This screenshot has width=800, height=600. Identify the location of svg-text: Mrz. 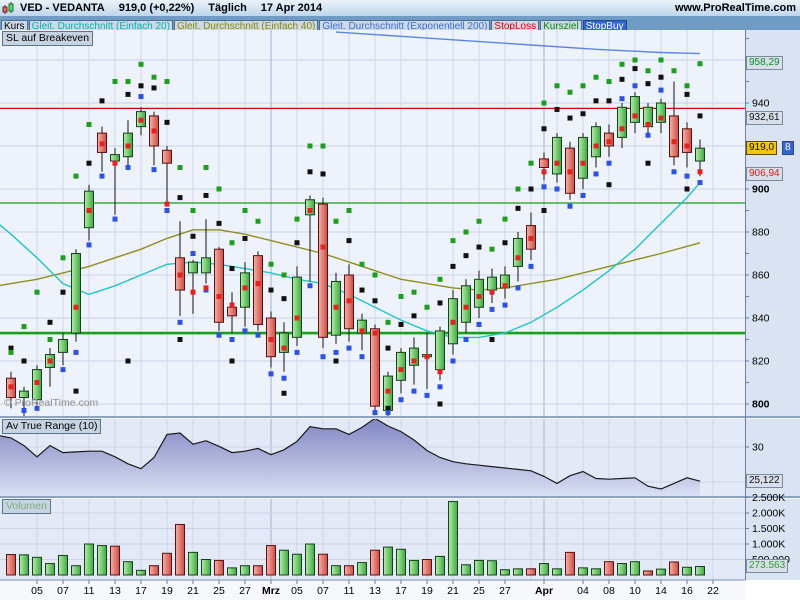
(271, 591).